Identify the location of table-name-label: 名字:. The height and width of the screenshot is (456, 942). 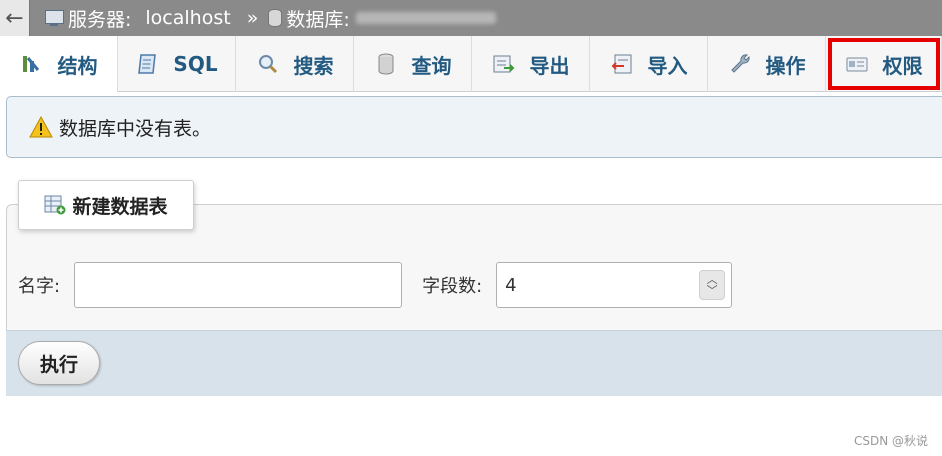
(39, 286).